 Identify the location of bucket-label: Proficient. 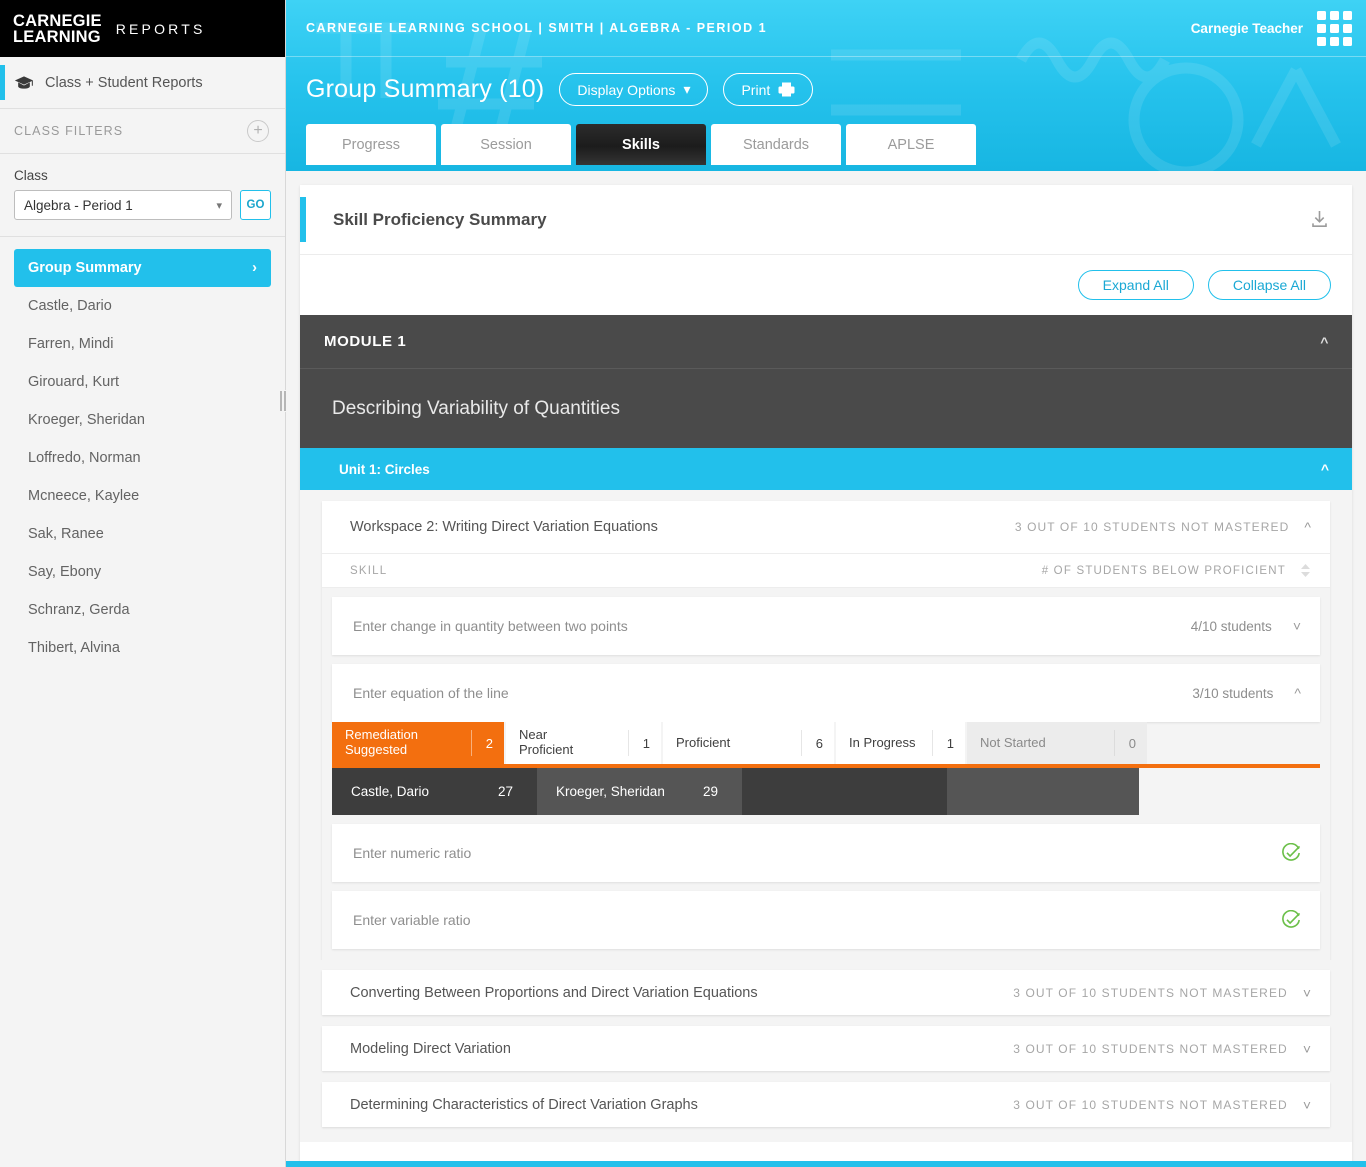
(703, 742).